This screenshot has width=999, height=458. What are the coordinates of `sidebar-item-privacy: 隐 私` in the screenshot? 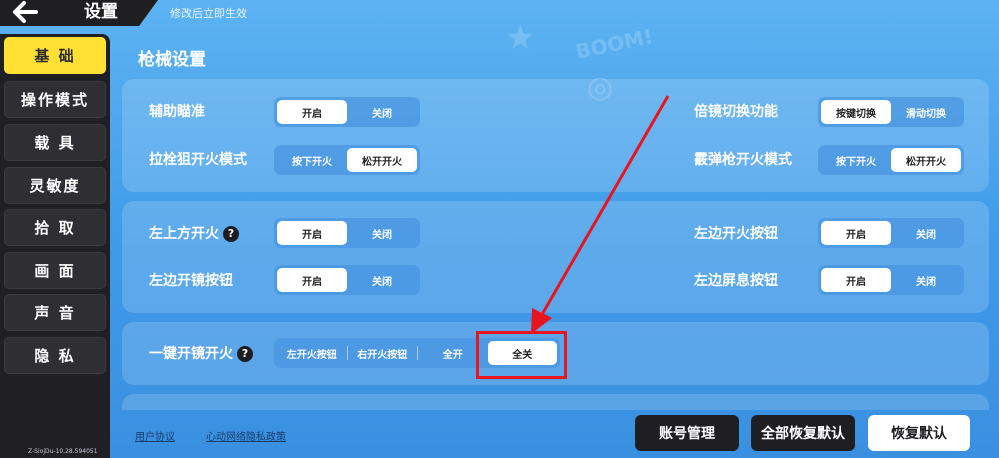 It's located at (55, 355).